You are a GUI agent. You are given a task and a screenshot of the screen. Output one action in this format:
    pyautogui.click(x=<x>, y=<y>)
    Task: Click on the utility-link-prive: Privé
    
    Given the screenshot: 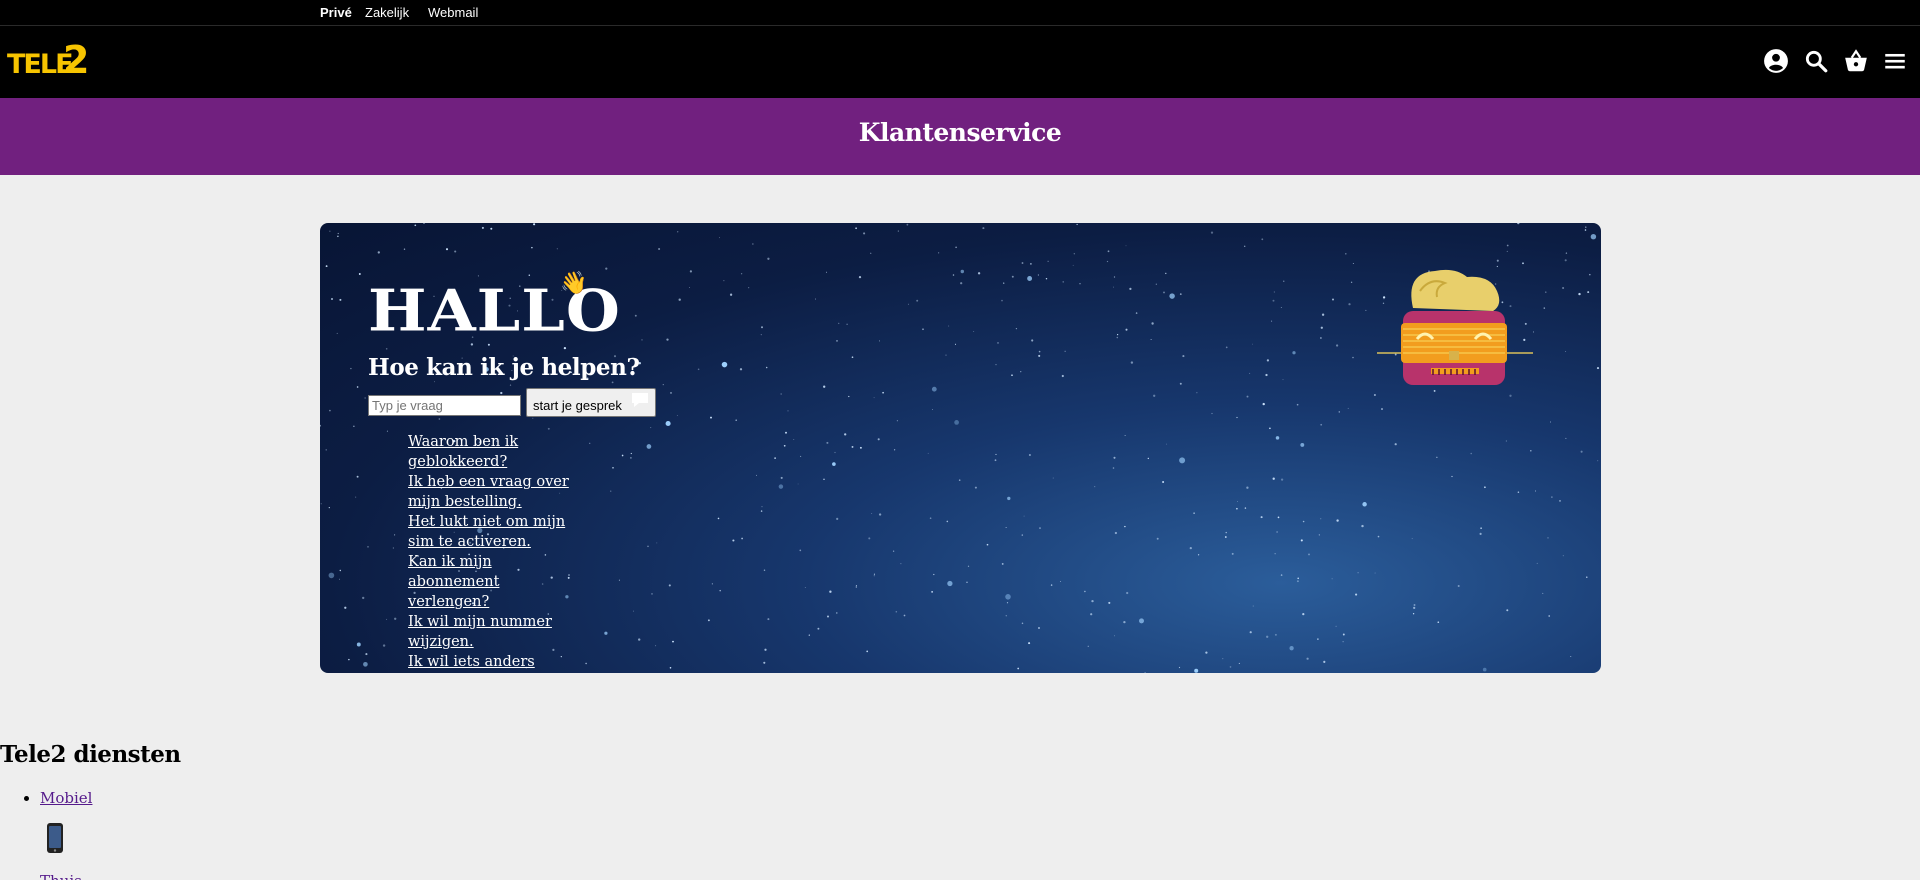 What is the action you would take?
    pyautogui.click(x=336, y=12)
    